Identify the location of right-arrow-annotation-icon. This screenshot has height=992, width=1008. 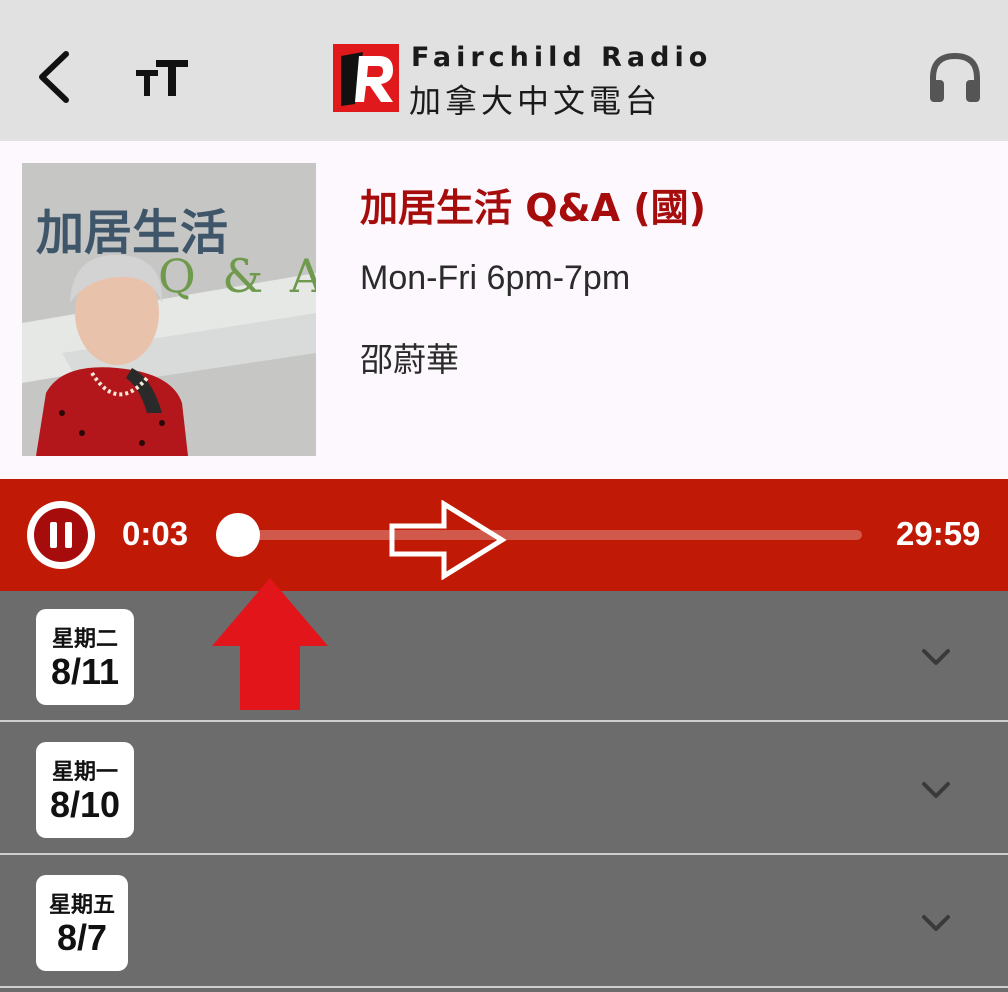
(448, 540).